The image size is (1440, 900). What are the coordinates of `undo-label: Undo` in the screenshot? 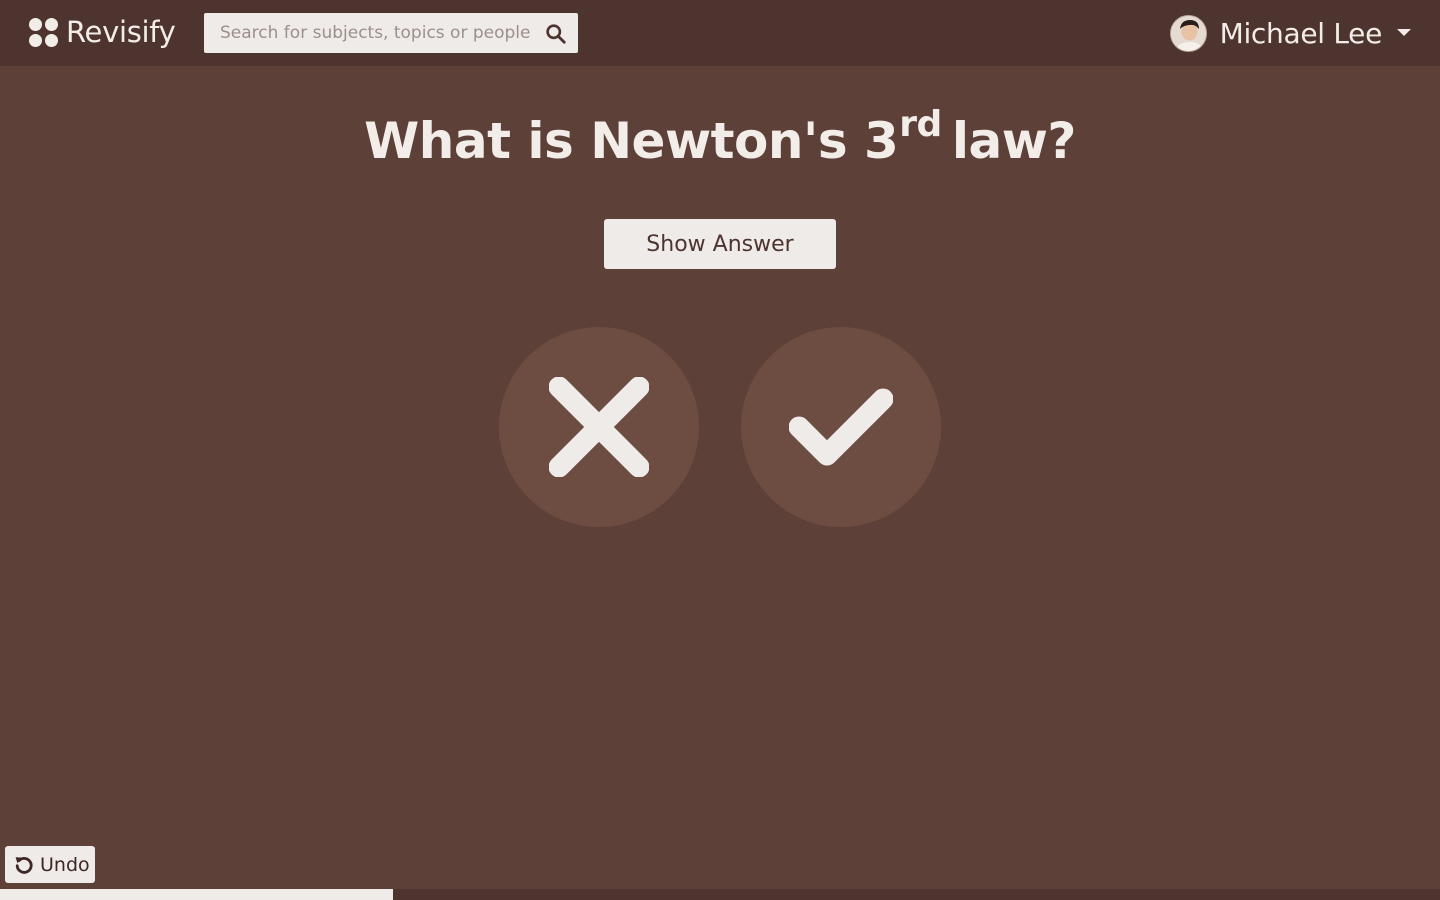 It's located at (65, 864).